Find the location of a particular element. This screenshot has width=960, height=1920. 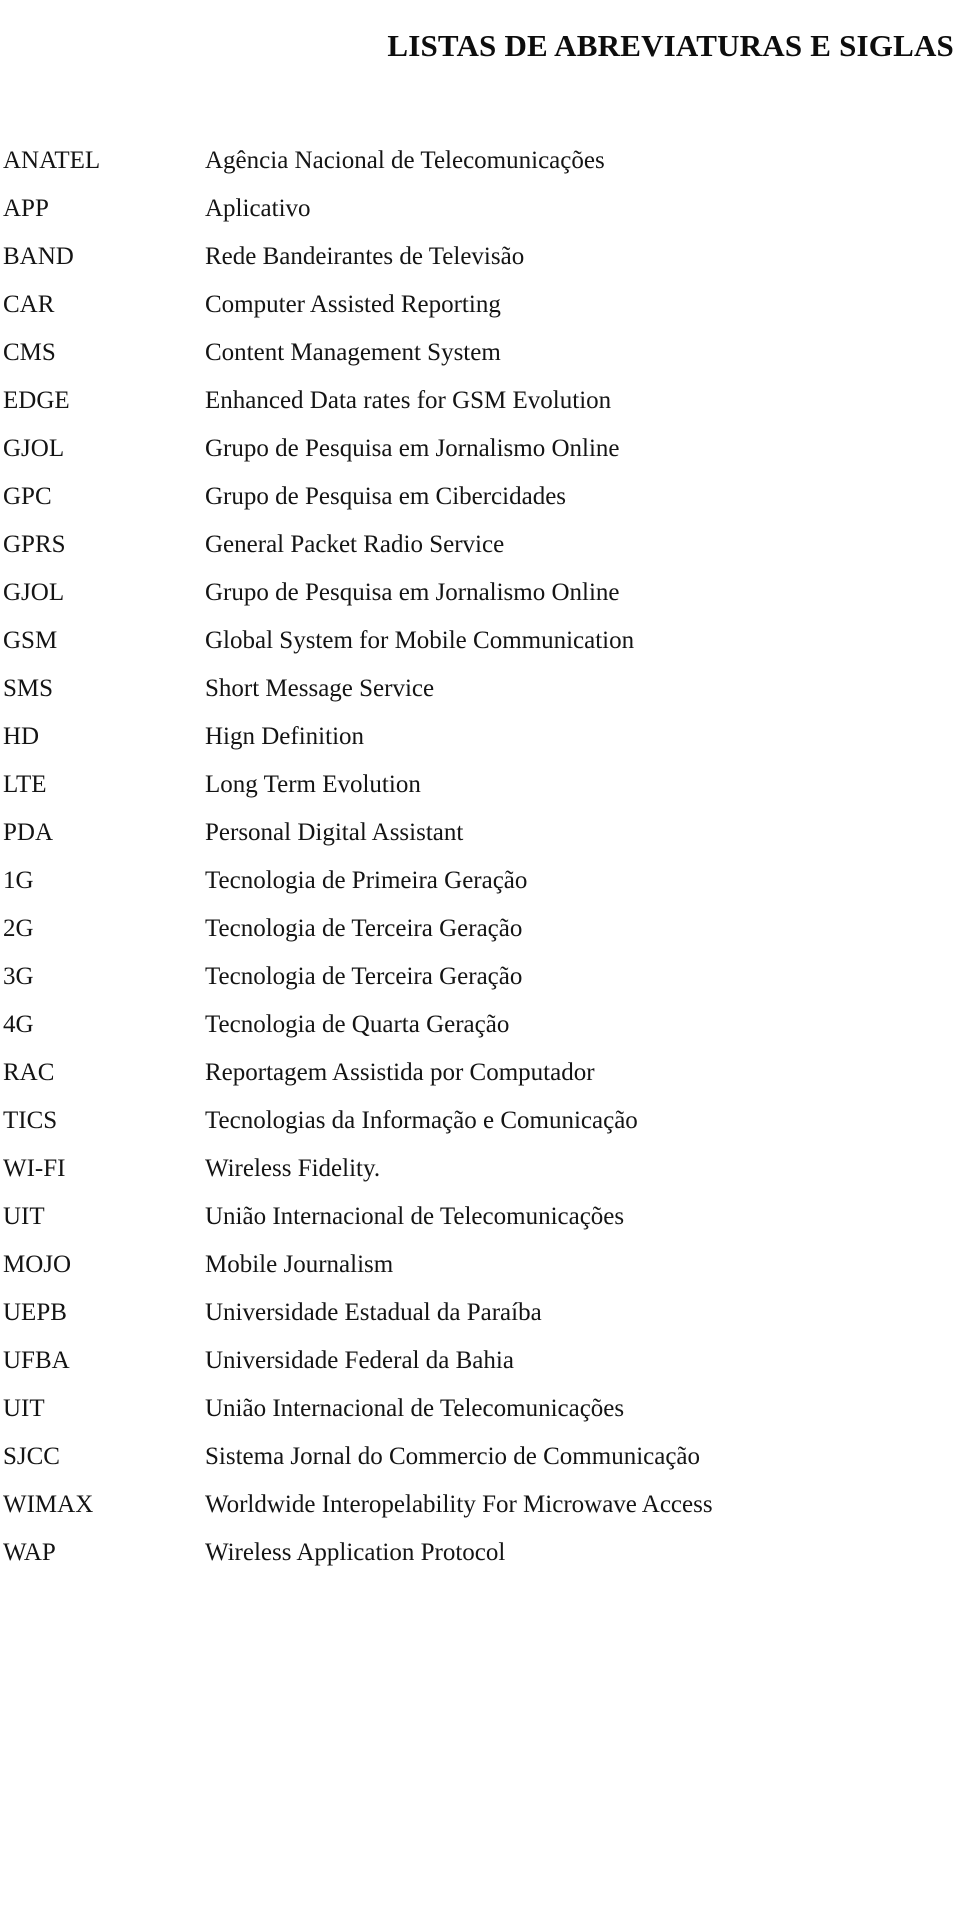

abbreviation-term: CAR is located at coordinates (29, 304).